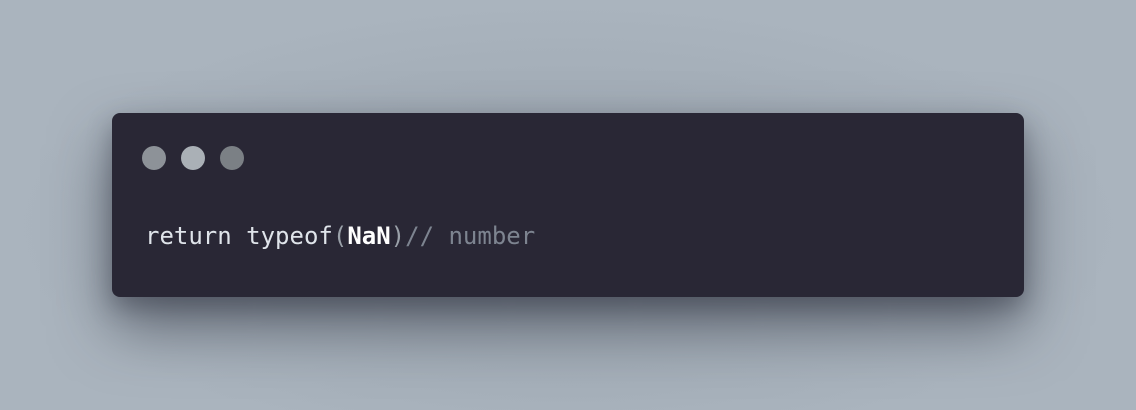 The image size is (1136, 410). I want to click on code-argument: NaN, so click(369, 236).